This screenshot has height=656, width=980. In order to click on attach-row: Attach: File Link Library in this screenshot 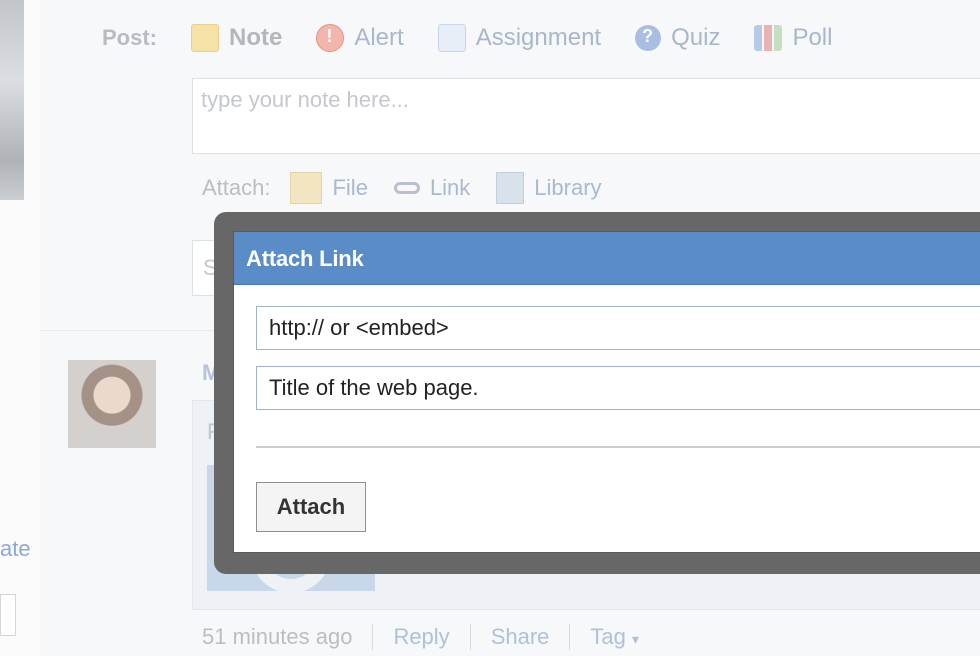, I will do `click(415, 188)`.